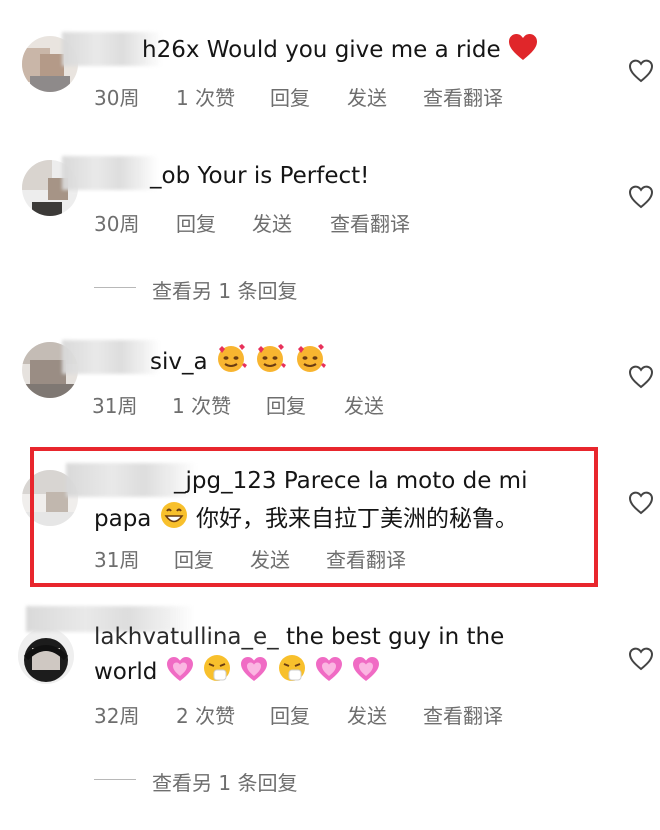 The height and width of the screenshot is (830, 660). What do you see at coordinates (117, 716) in the screenshot?
I see `timestamp: 32周` at bounding box center [117, 716].